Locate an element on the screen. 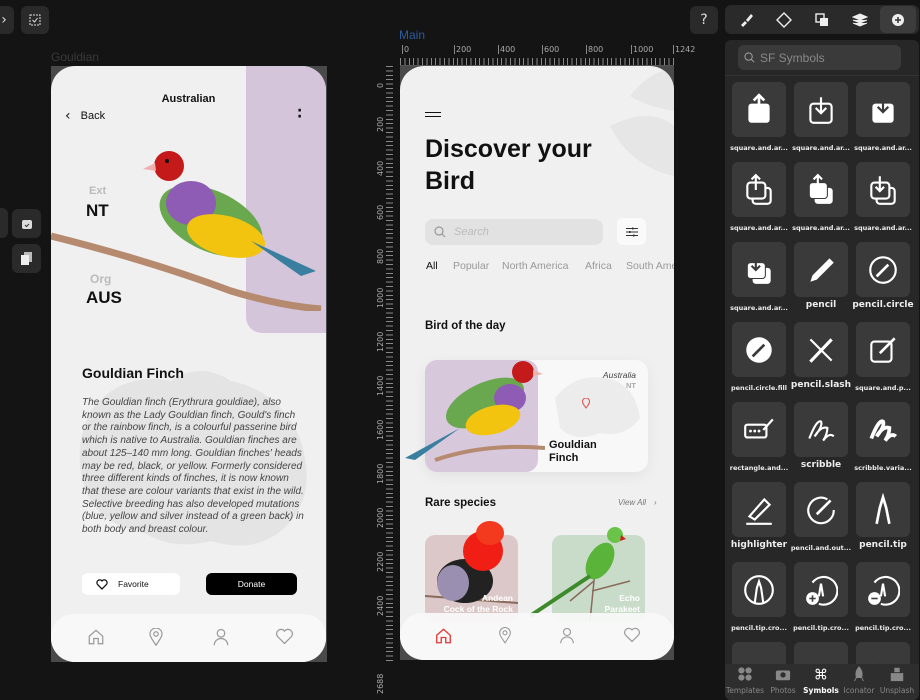 The width and height of the screenshot is (920, 700). source-tab-templates: Templates is located at coordinates (745, 680).